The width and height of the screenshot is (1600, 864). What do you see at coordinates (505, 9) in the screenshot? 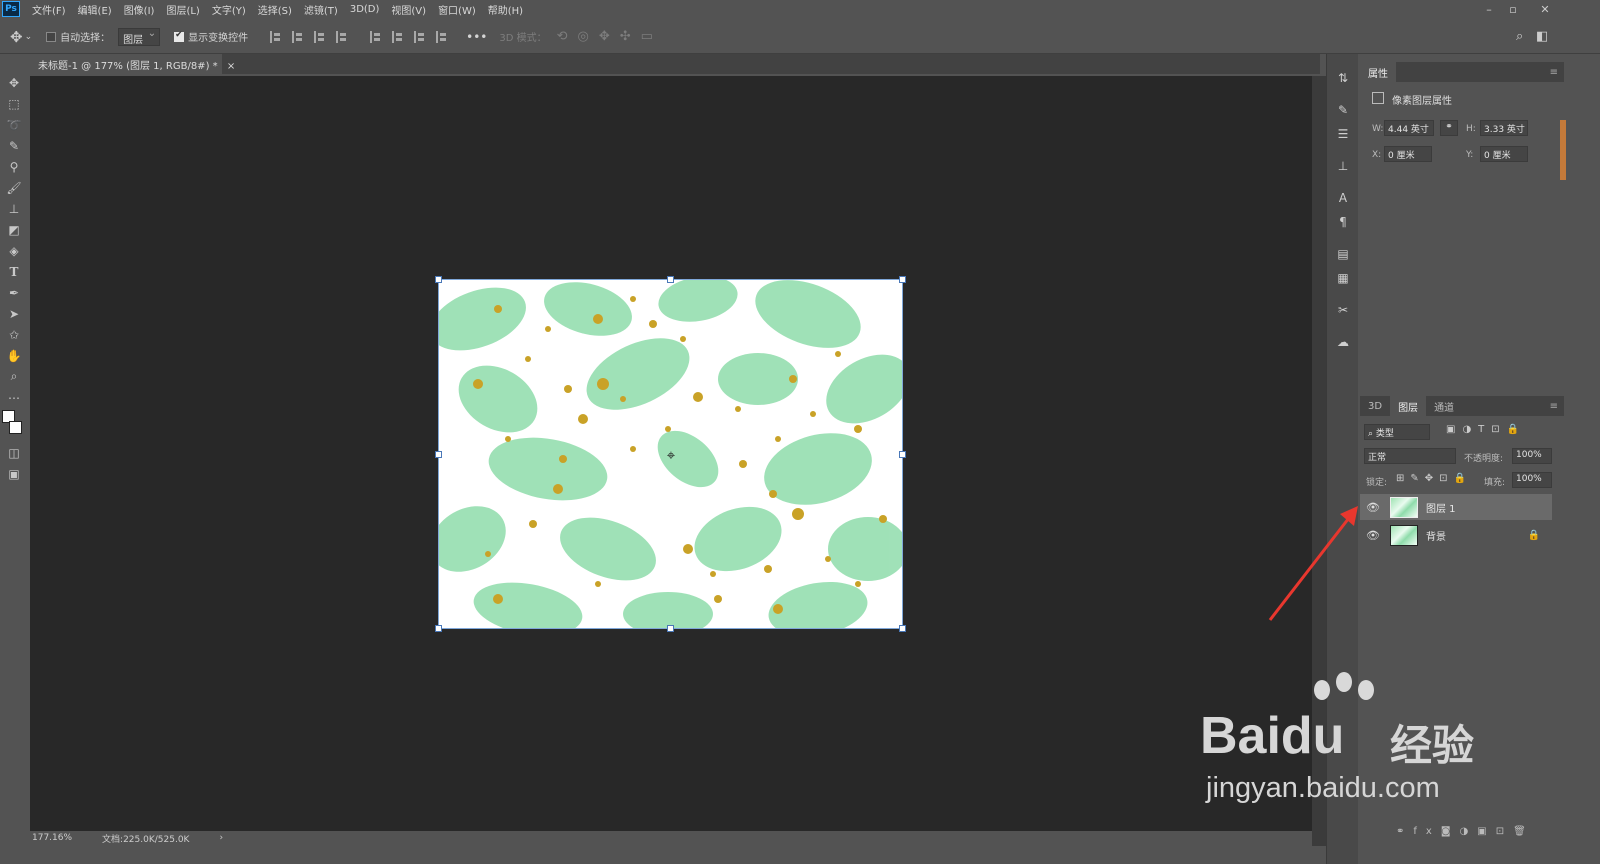
I see `menu-help: 帮助(H)` at bounding box center [505, 9].